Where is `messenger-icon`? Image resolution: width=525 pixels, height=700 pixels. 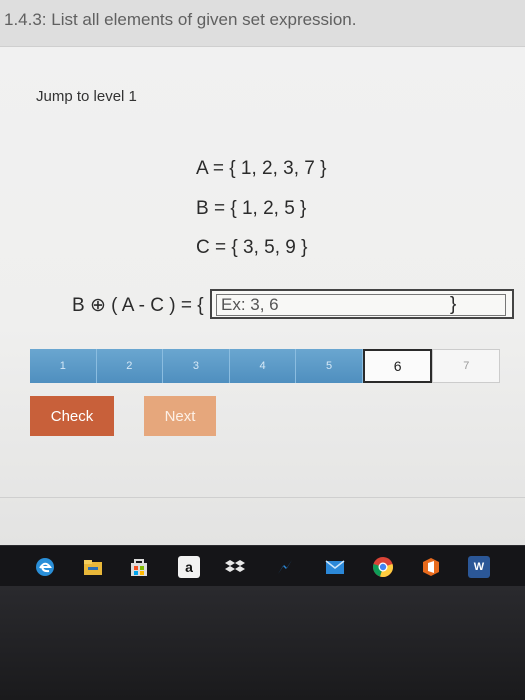 messenger-icon is located at coordinates (285, 567).